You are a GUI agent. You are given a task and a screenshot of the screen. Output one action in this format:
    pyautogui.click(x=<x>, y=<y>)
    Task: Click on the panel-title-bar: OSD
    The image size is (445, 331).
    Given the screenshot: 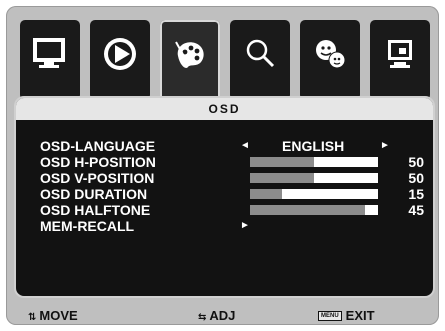 What is the action you would take?
    pyautogui.click(x=224, y=109)
    